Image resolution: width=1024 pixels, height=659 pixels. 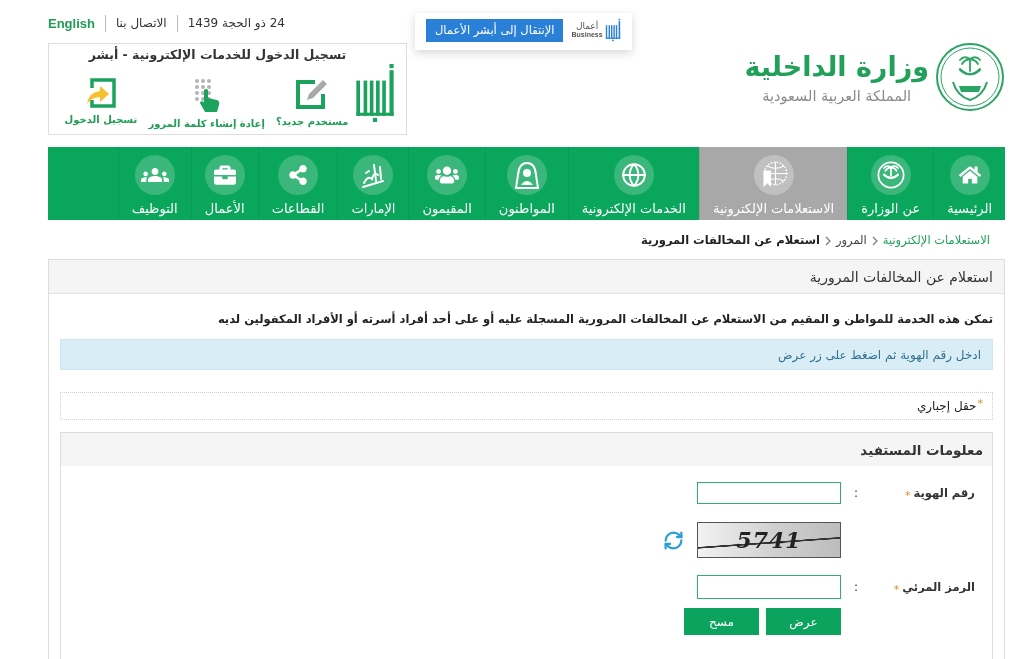 I want to click on nav-item: الخدمات الإلكترونية, so click(x=633, y=183).